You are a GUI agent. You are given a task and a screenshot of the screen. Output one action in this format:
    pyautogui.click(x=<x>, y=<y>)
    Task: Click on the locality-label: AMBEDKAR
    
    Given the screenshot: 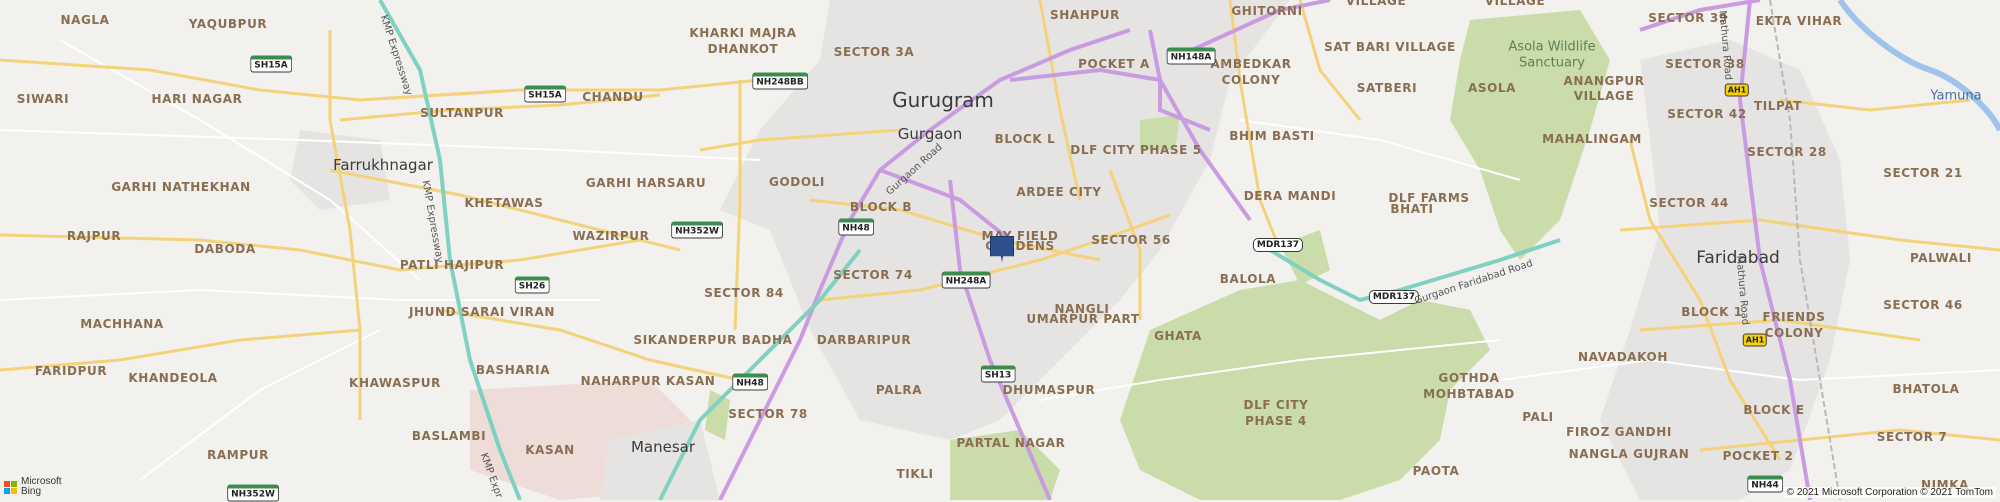 What is the action you would take?
    pyautogui.click(x=1250, y=64)
    